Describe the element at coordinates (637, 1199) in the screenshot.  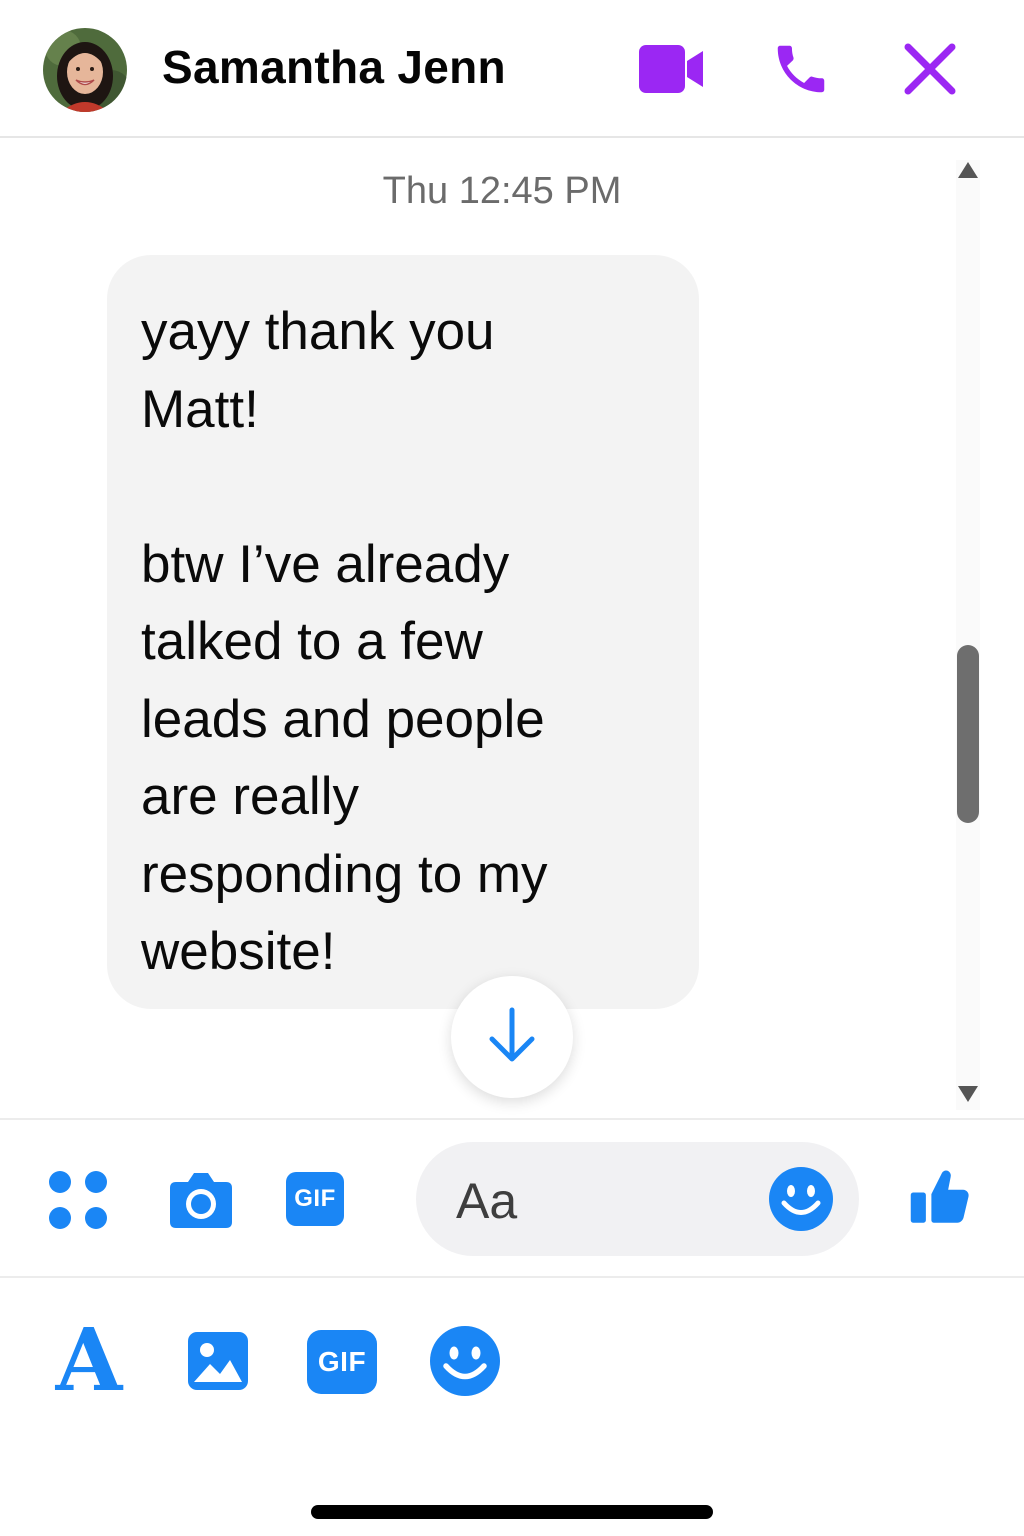
I see `message-input: Aa` at that location.